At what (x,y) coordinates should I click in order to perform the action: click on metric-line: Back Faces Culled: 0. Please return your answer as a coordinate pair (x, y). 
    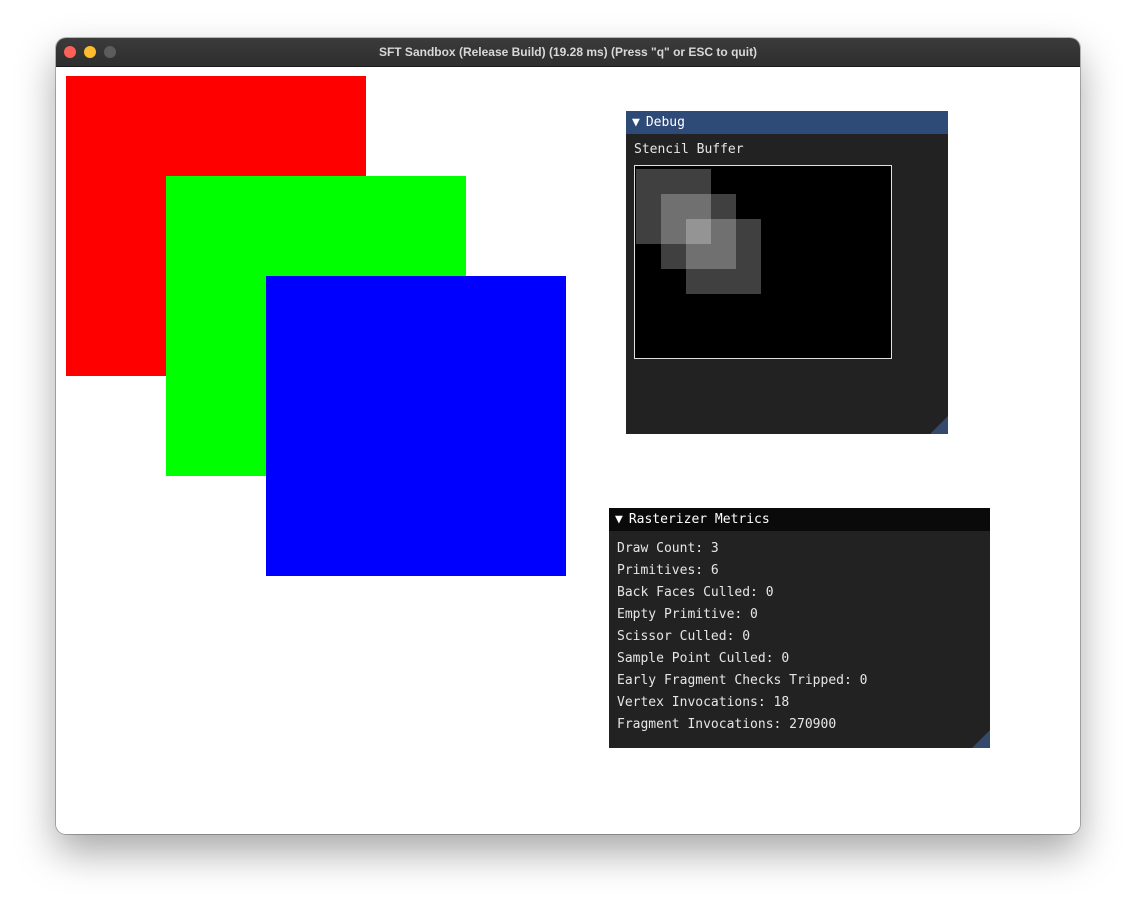
    Looking at the image, I should click on (695, 592).